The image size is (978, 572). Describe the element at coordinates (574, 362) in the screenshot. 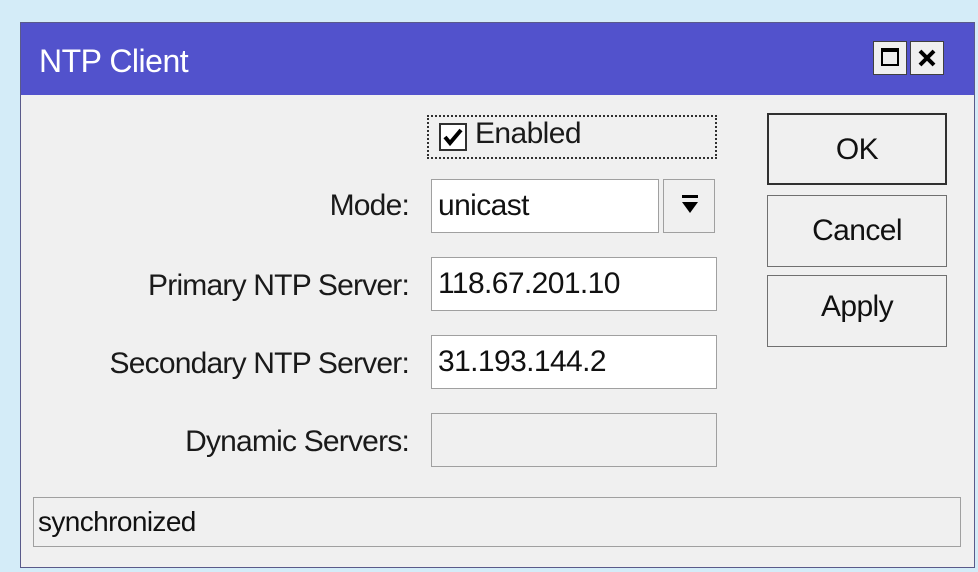

I see `secondary-ntp-server-input: 31.193.144.2` at that location.